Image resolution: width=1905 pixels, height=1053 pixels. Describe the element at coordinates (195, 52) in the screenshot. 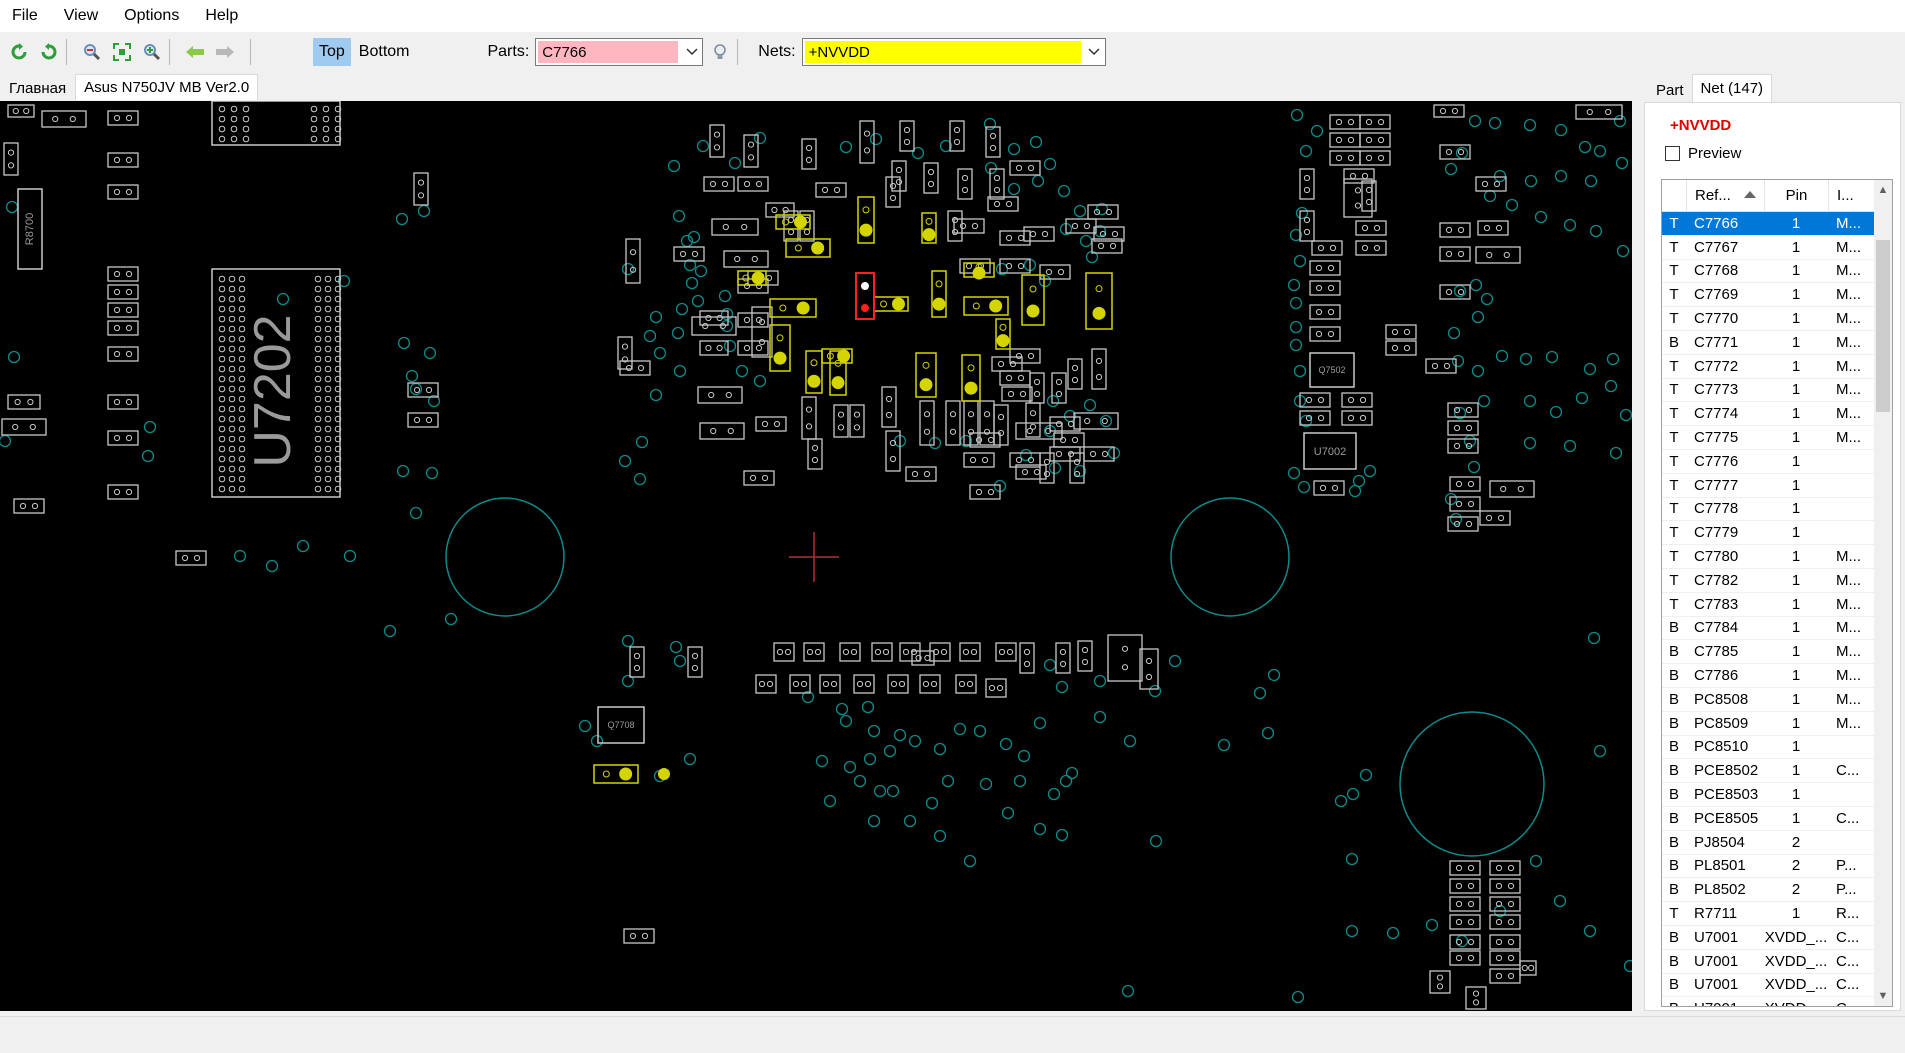

I see `back-arrow-icon` at that location.